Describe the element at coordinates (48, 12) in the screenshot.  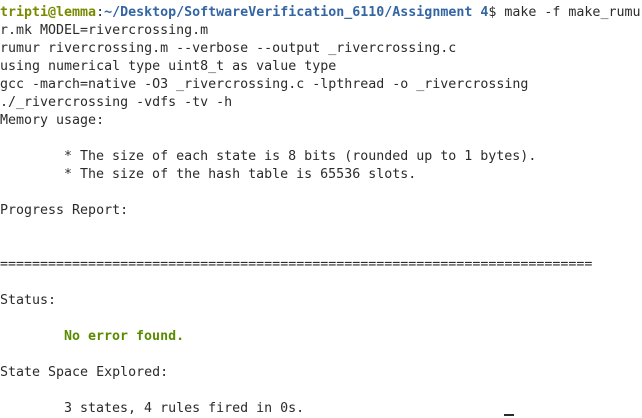
I see `prompt-user-host: tripti@lemma` at that location.